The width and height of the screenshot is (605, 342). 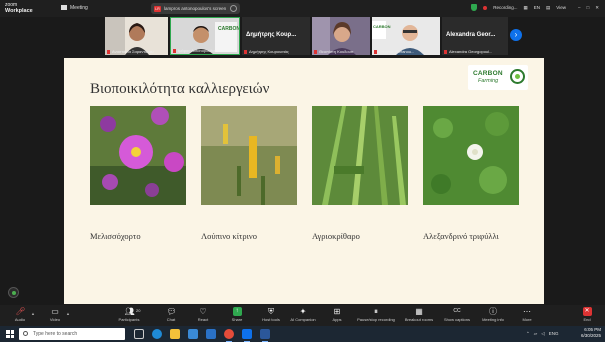 What do you see at coordinates (271, 311) in the screenshot?
I see `shield-icon: ⛨` at bounding box center [271, 311].